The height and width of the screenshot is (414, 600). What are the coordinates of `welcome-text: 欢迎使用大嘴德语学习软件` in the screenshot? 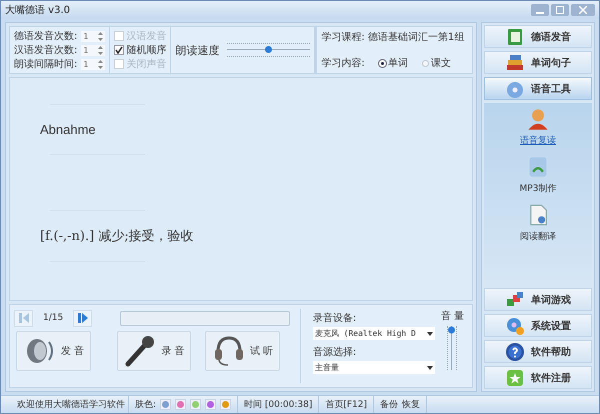 It's located at (65, 404).